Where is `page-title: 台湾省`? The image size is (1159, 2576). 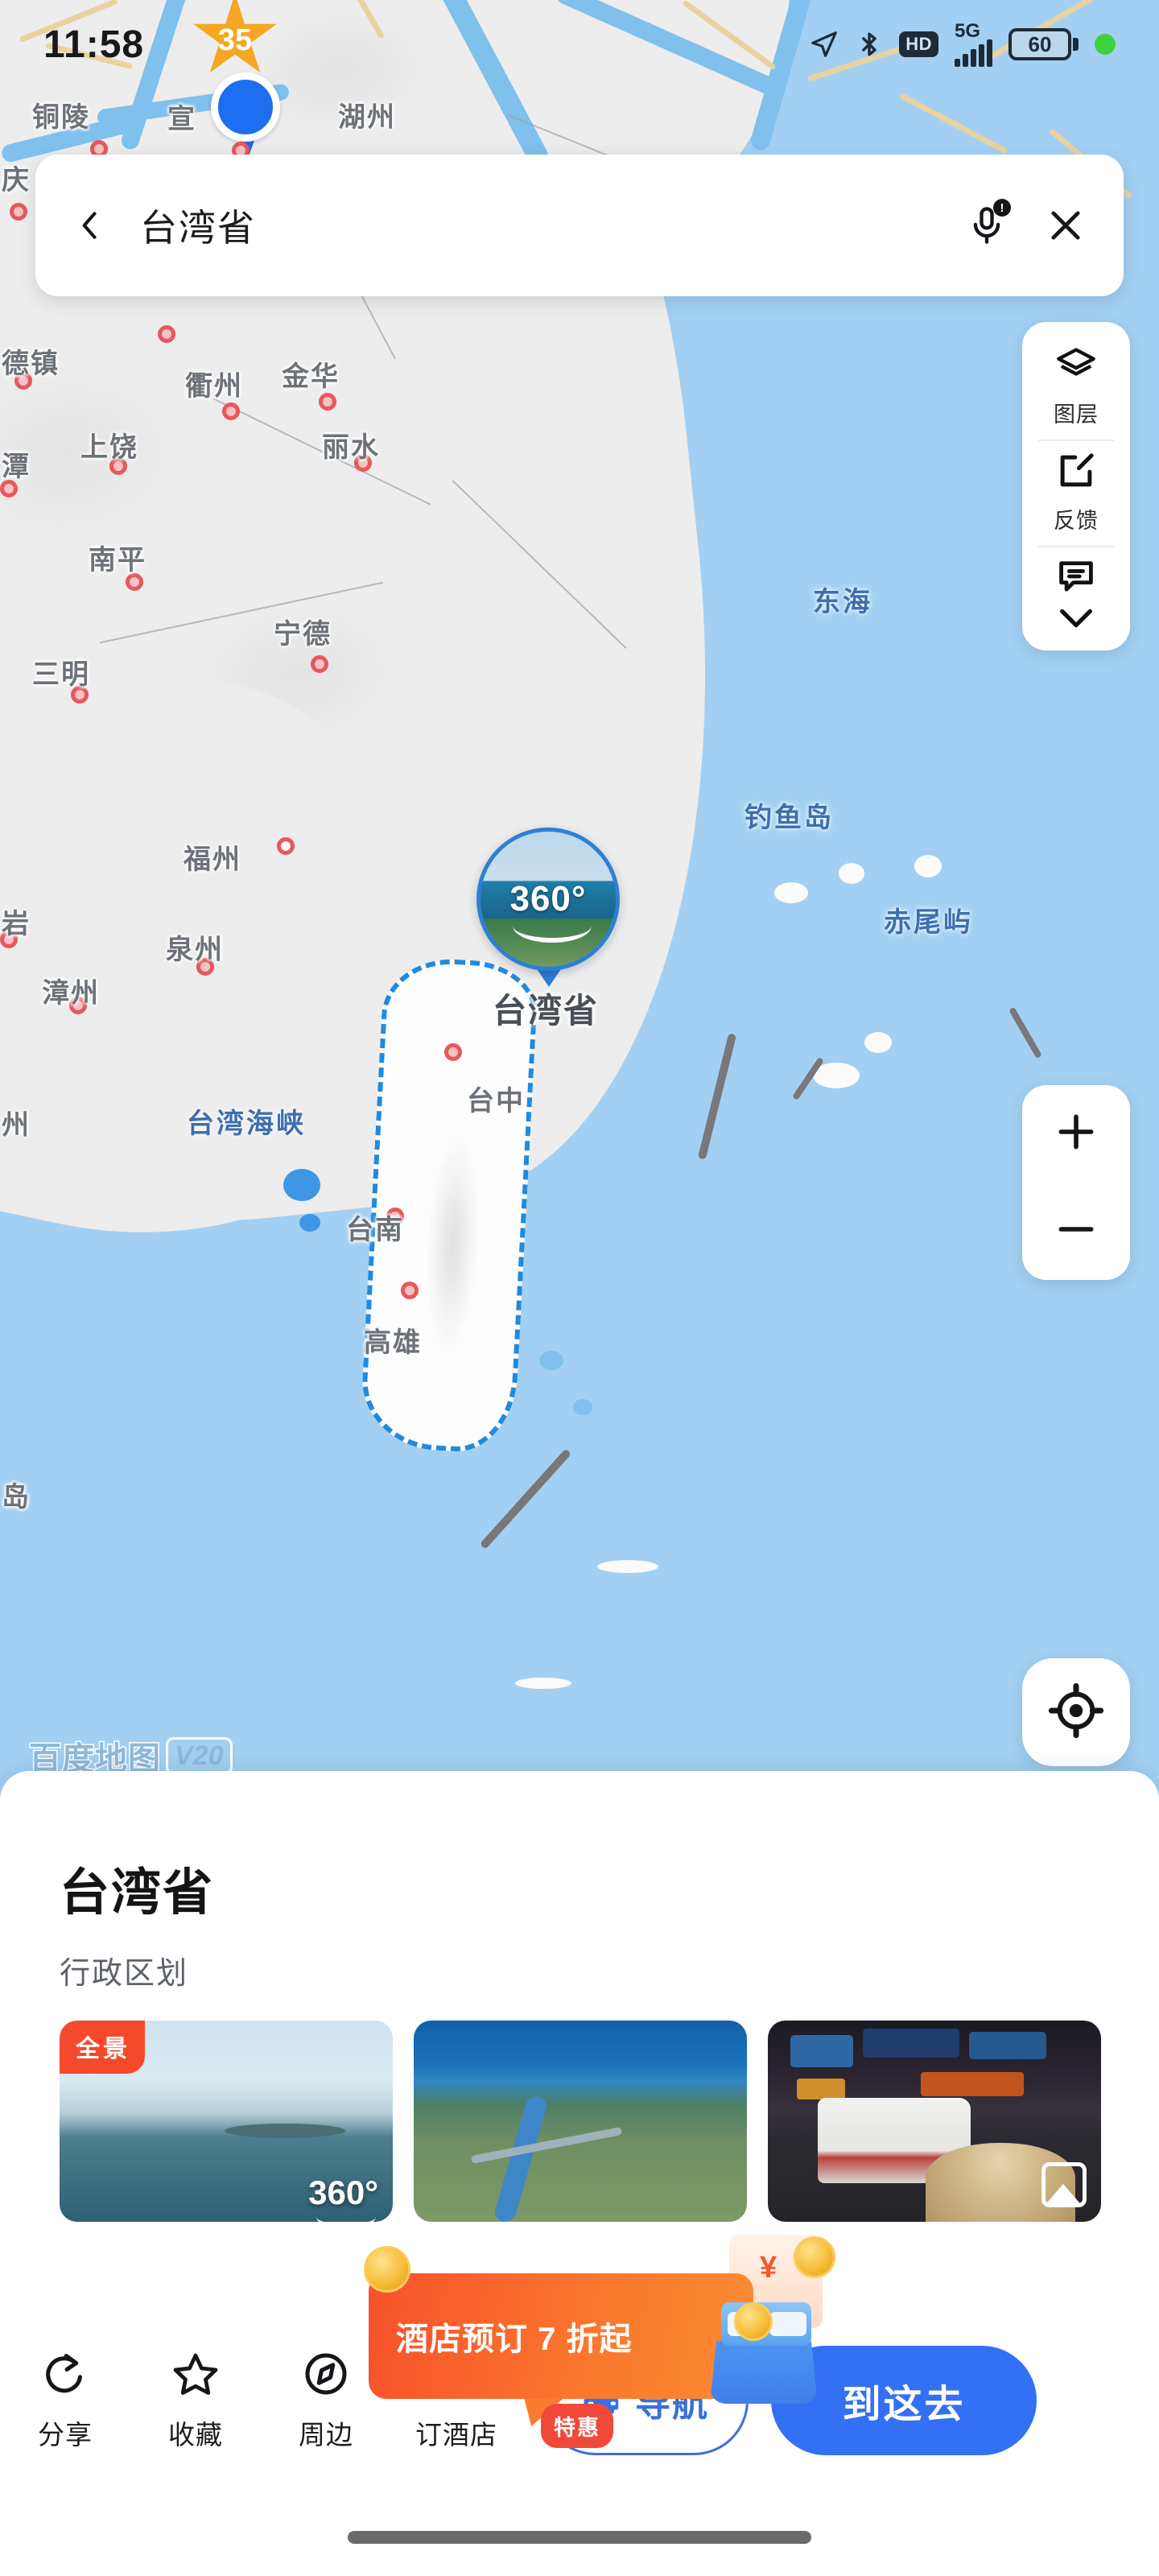 page-title: 台湾省 is located at coordinates (137, 1893).